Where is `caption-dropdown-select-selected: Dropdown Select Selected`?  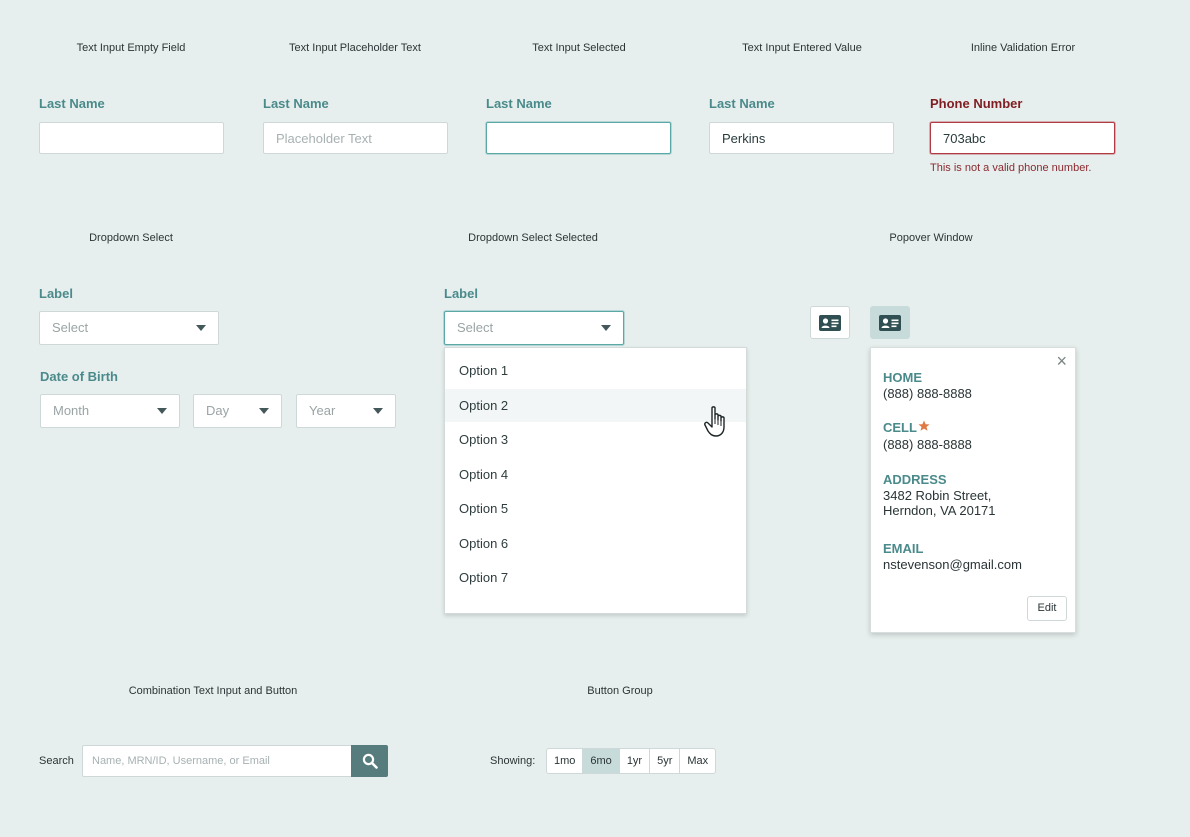
caption-dropdown-select-selected: Dropdown Select Selected is located at coordinates (533, 238).